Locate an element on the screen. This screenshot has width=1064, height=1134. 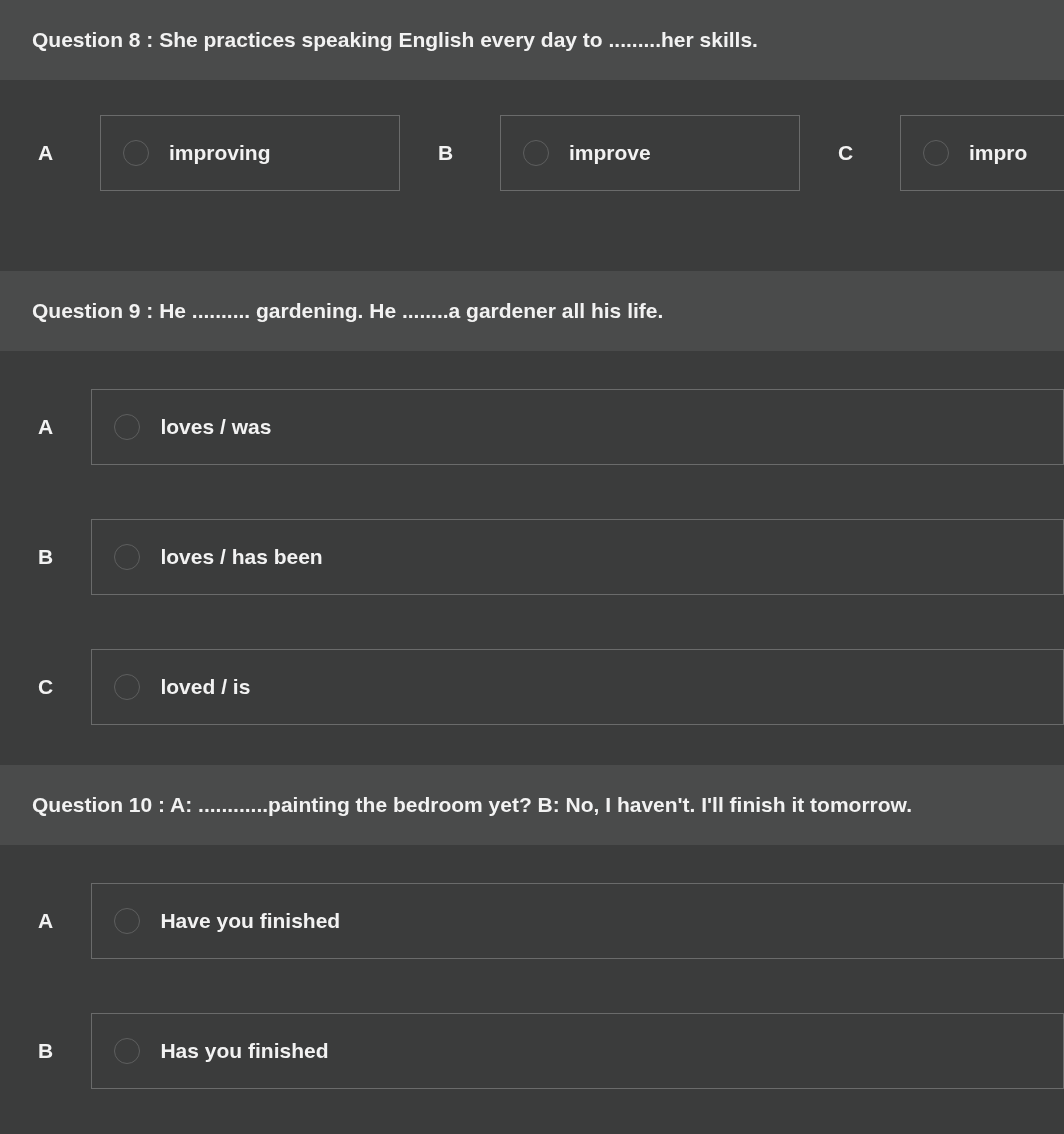
answer-option: loves / has been is located at coordinates (577, 557).